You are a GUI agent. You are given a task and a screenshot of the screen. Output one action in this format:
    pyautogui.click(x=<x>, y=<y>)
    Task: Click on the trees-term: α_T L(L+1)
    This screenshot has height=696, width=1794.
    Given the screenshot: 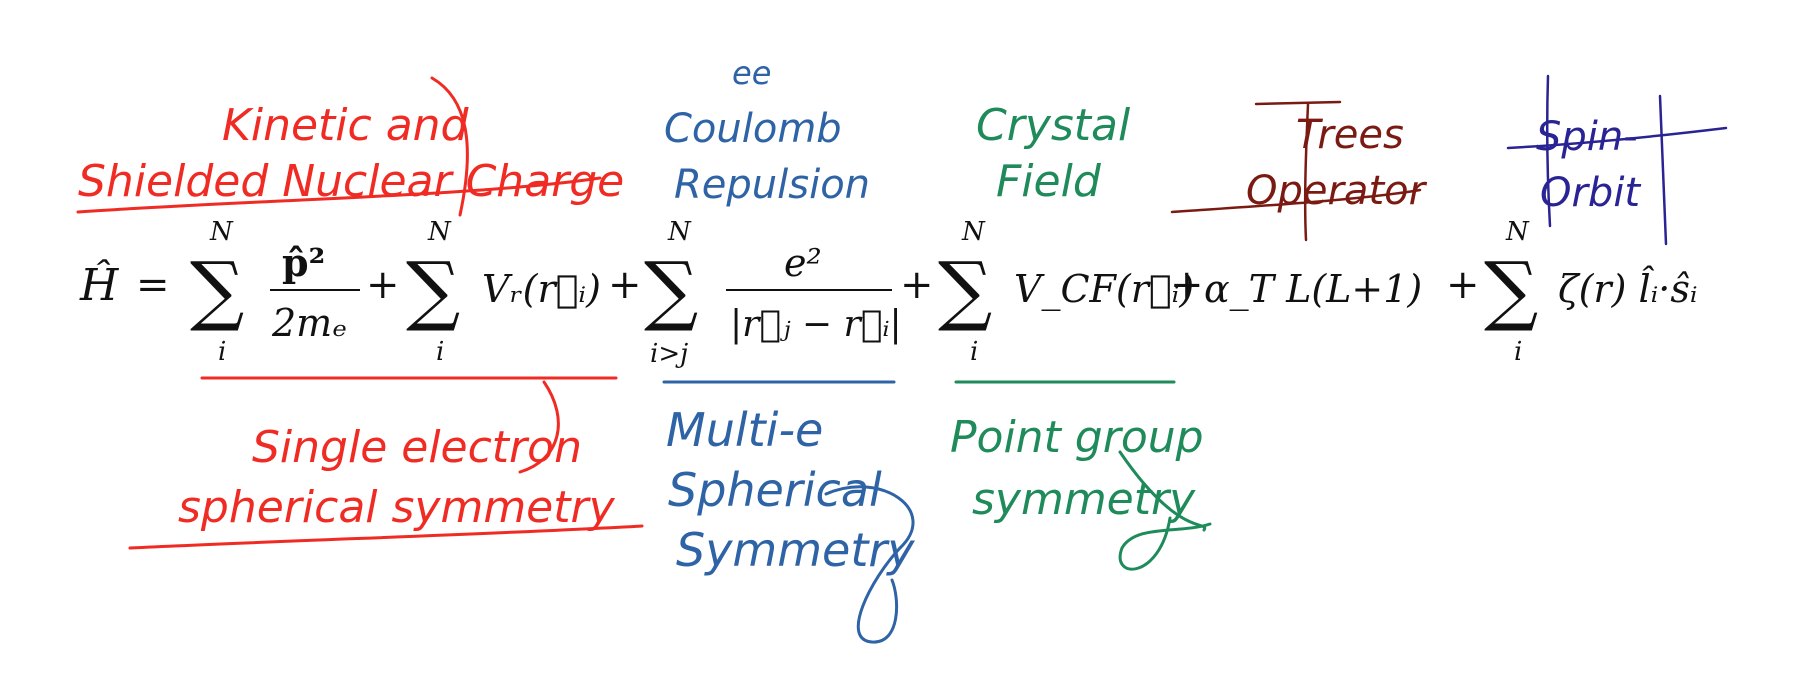 What is the action you would take?
    pyautogui.click(x=1313, y=289)
    